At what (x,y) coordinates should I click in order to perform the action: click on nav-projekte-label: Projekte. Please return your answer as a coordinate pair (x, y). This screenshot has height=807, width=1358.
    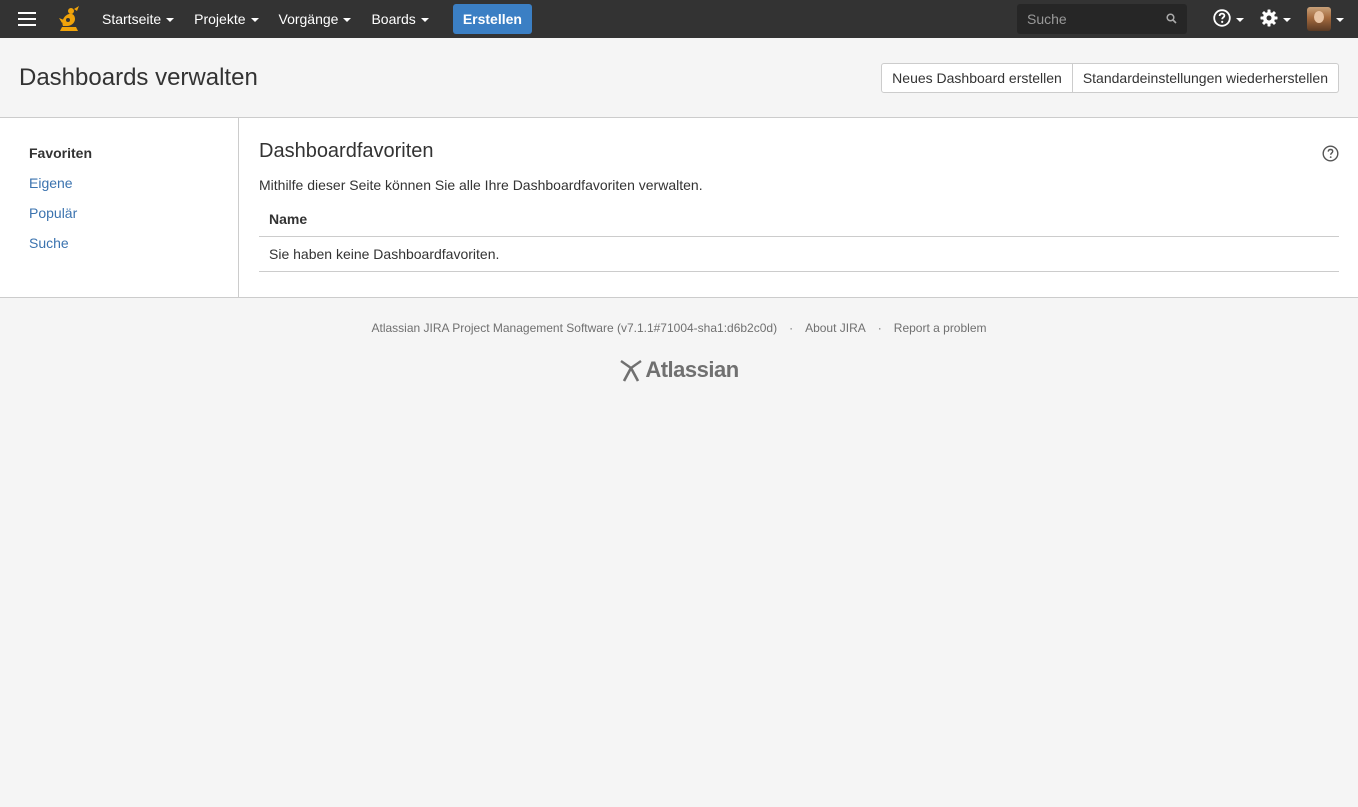
    Looking at the image, I should click on (220, 19).